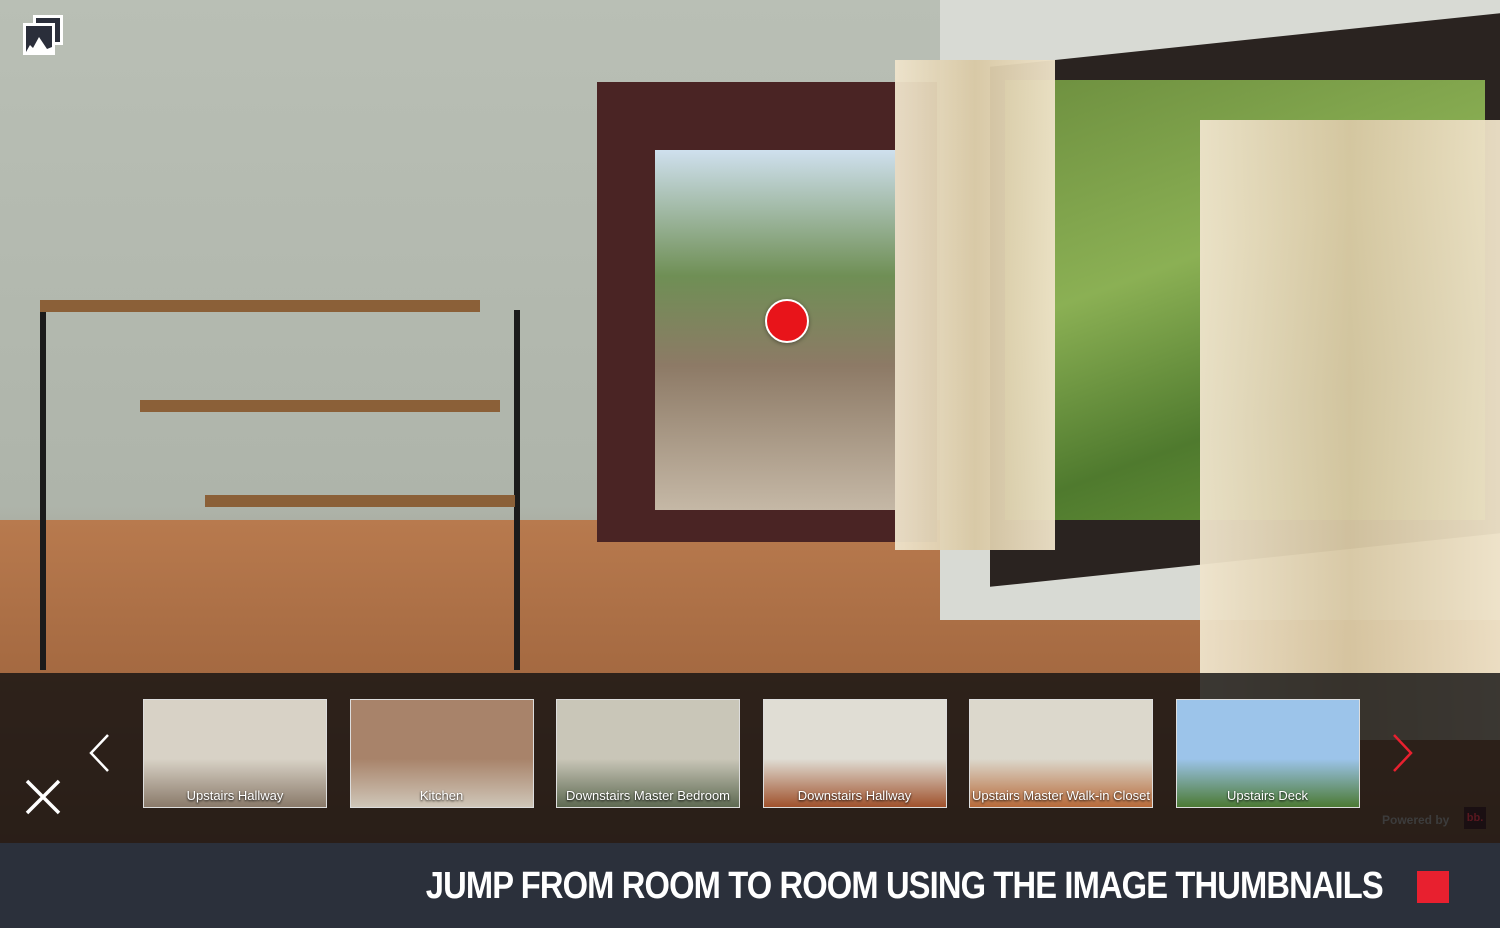 The height and width of the screenshot is (928, 1500). I want to click on room-thumbnail: Downstairs Hallway, so click(854, 753).